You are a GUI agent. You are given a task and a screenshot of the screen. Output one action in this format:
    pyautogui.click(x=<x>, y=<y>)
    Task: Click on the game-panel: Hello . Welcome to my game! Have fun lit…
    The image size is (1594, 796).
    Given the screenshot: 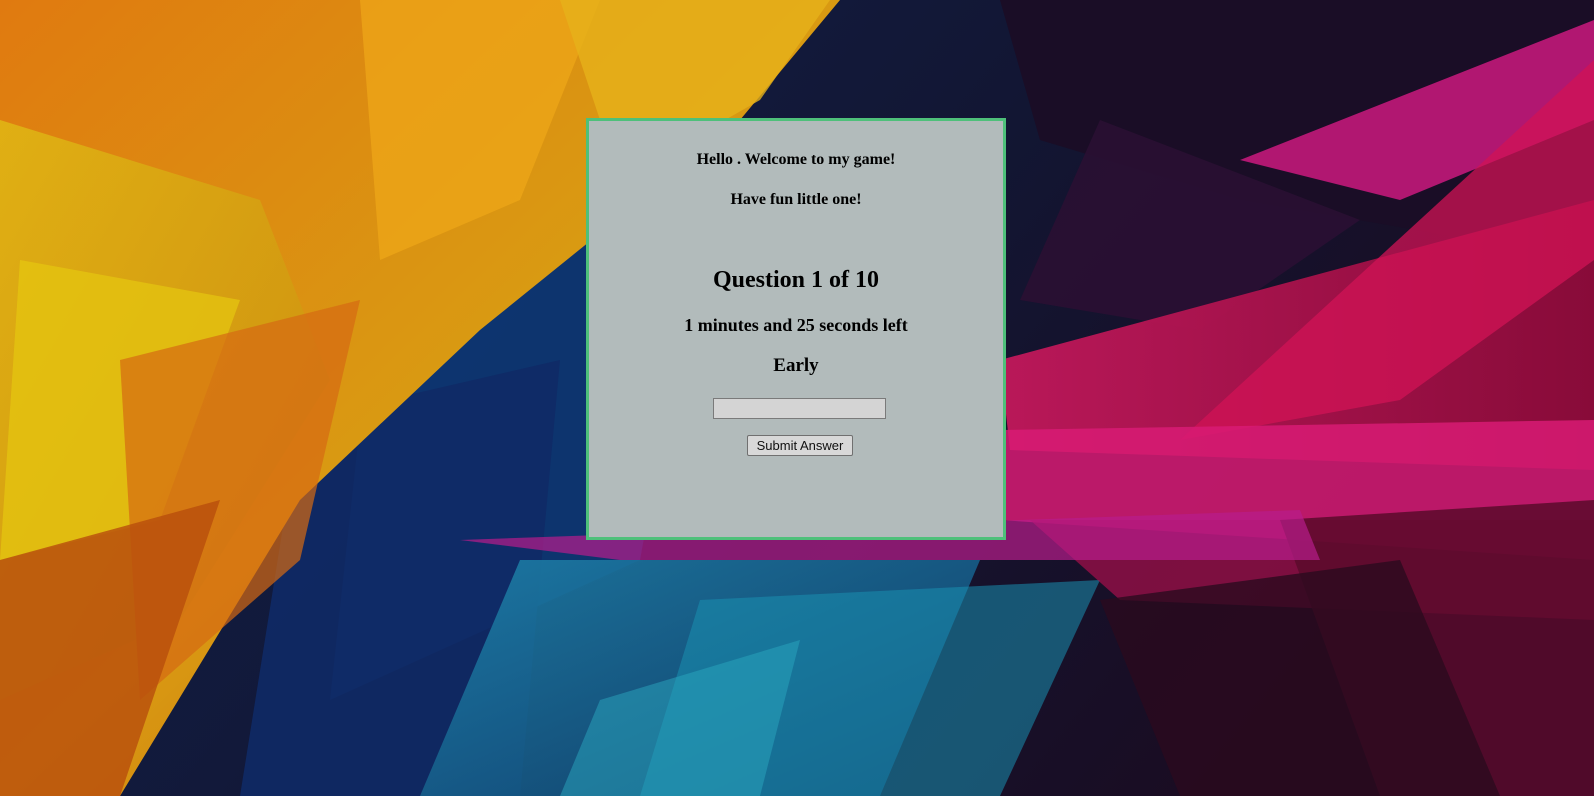 What is the action you would take?
    pyautogui.click(x=796, y=329)
    